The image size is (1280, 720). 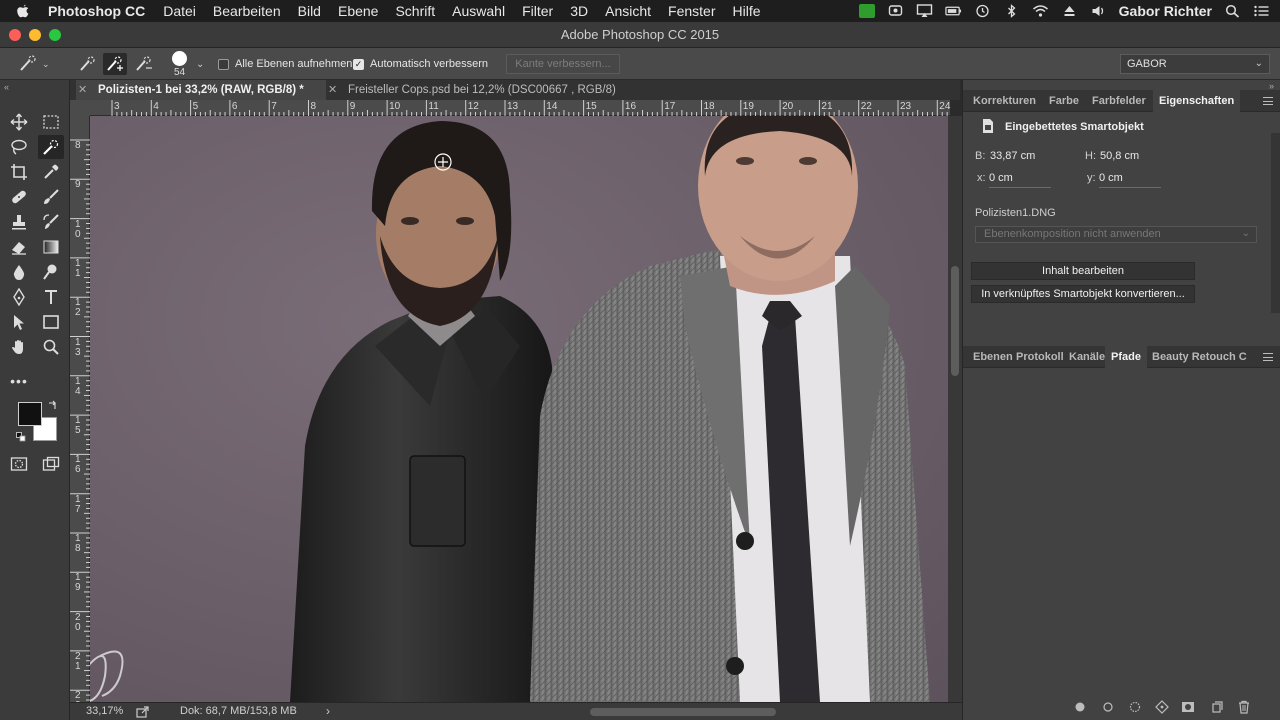 I want to click on zoom-window-button, so click(x=55, y=35).